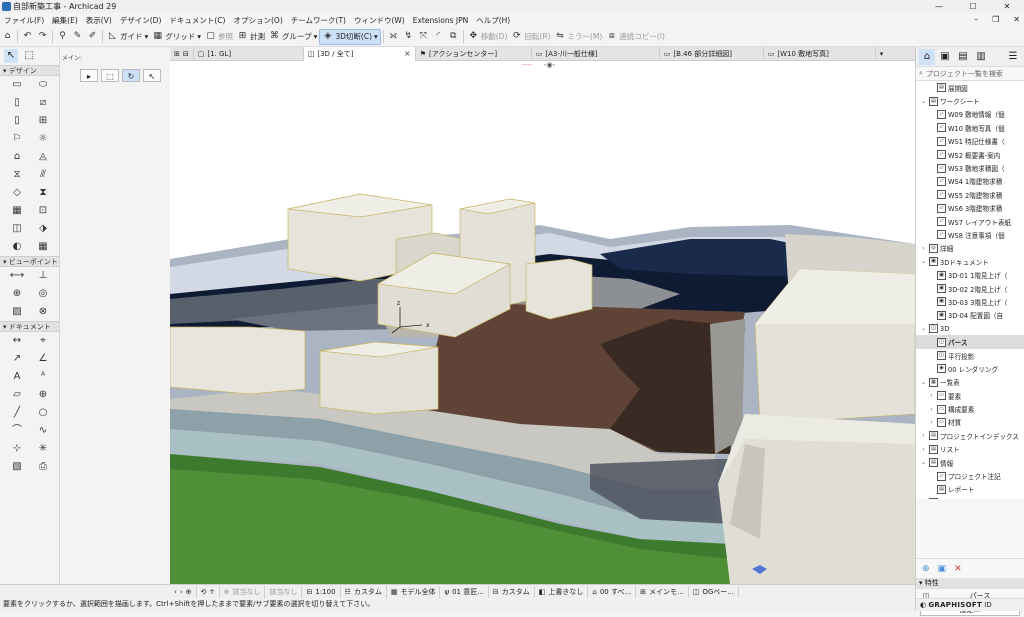  What do you see at coordinates (970, 208) in the screenshot?
I see `tree-item: ▱ WS6 3階建物求積` at bounding box center [970, 208].